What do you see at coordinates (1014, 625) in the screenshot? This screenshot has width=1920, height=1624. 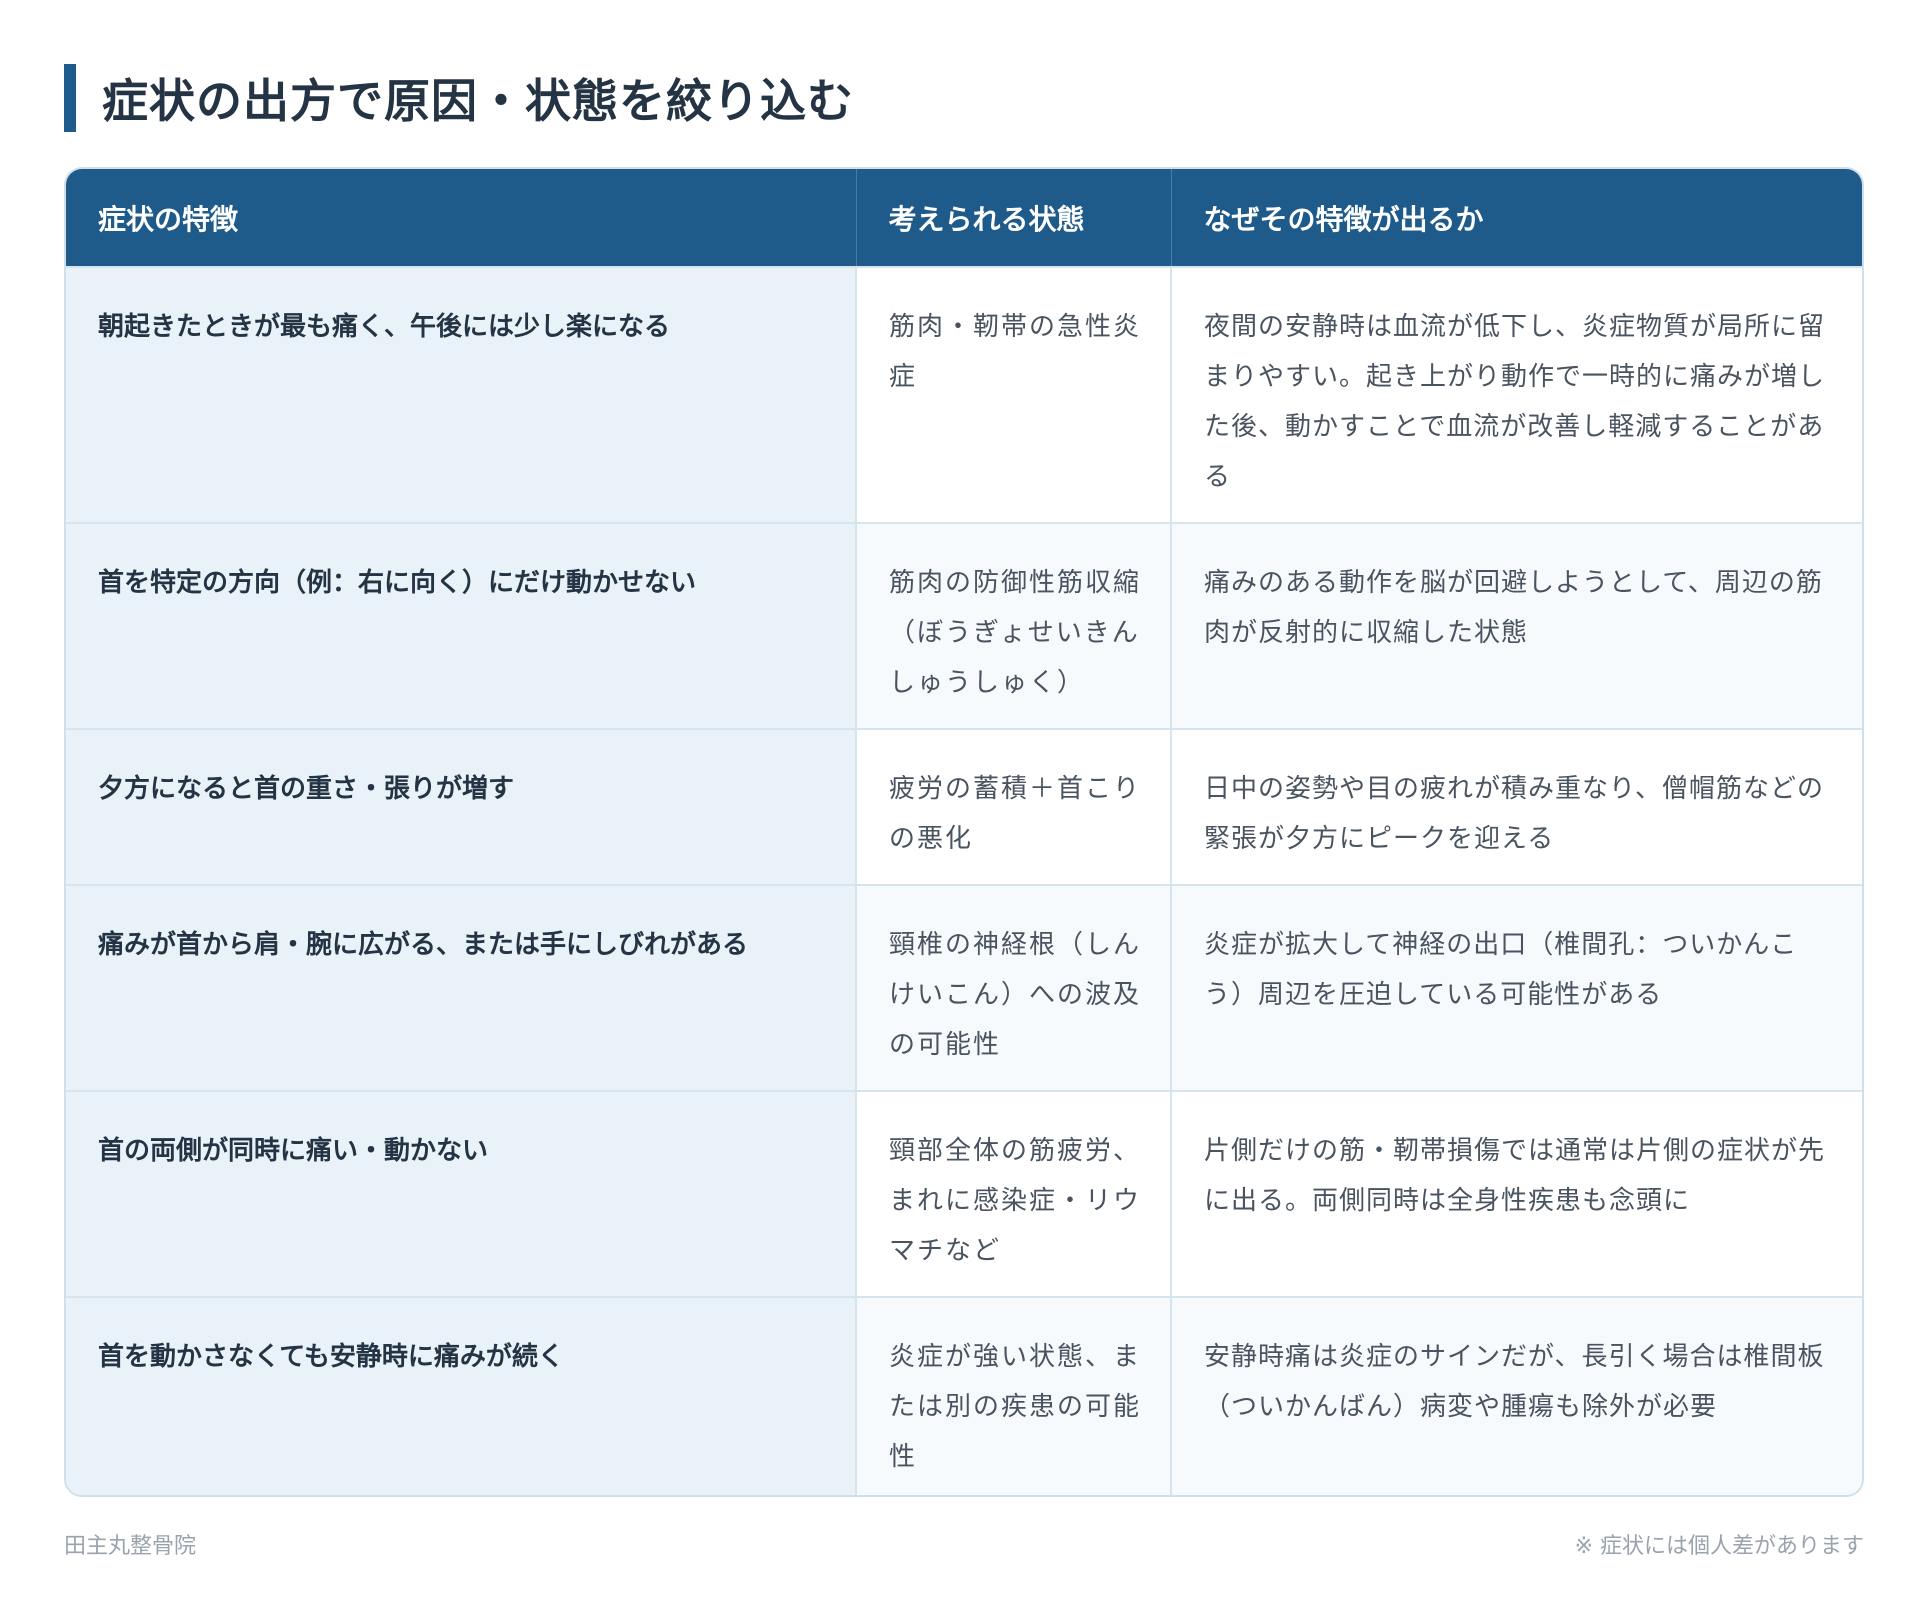 I see `cell-condition: 筋肉の防御性筋収縮（ぼうぎょせいきんしゅうしゅく）` at bounding box center [1014, 625].